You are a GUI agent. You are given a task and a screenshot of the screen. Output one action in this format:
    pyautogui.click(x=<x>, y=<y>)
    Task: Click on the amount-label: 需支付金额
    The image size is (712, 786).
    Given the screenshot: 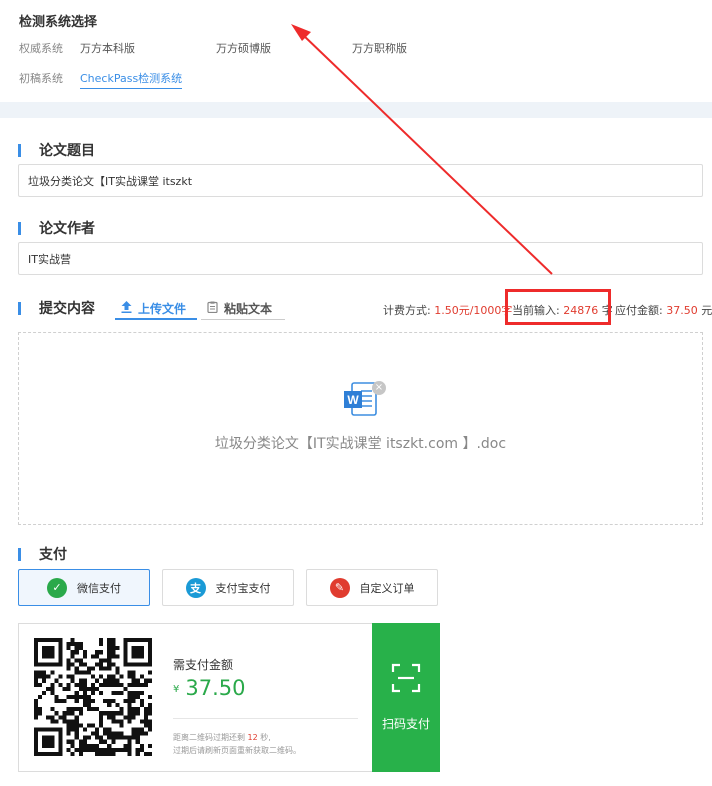 What is the action you would take?
    pyautogui.click(x=203, y=665)
    